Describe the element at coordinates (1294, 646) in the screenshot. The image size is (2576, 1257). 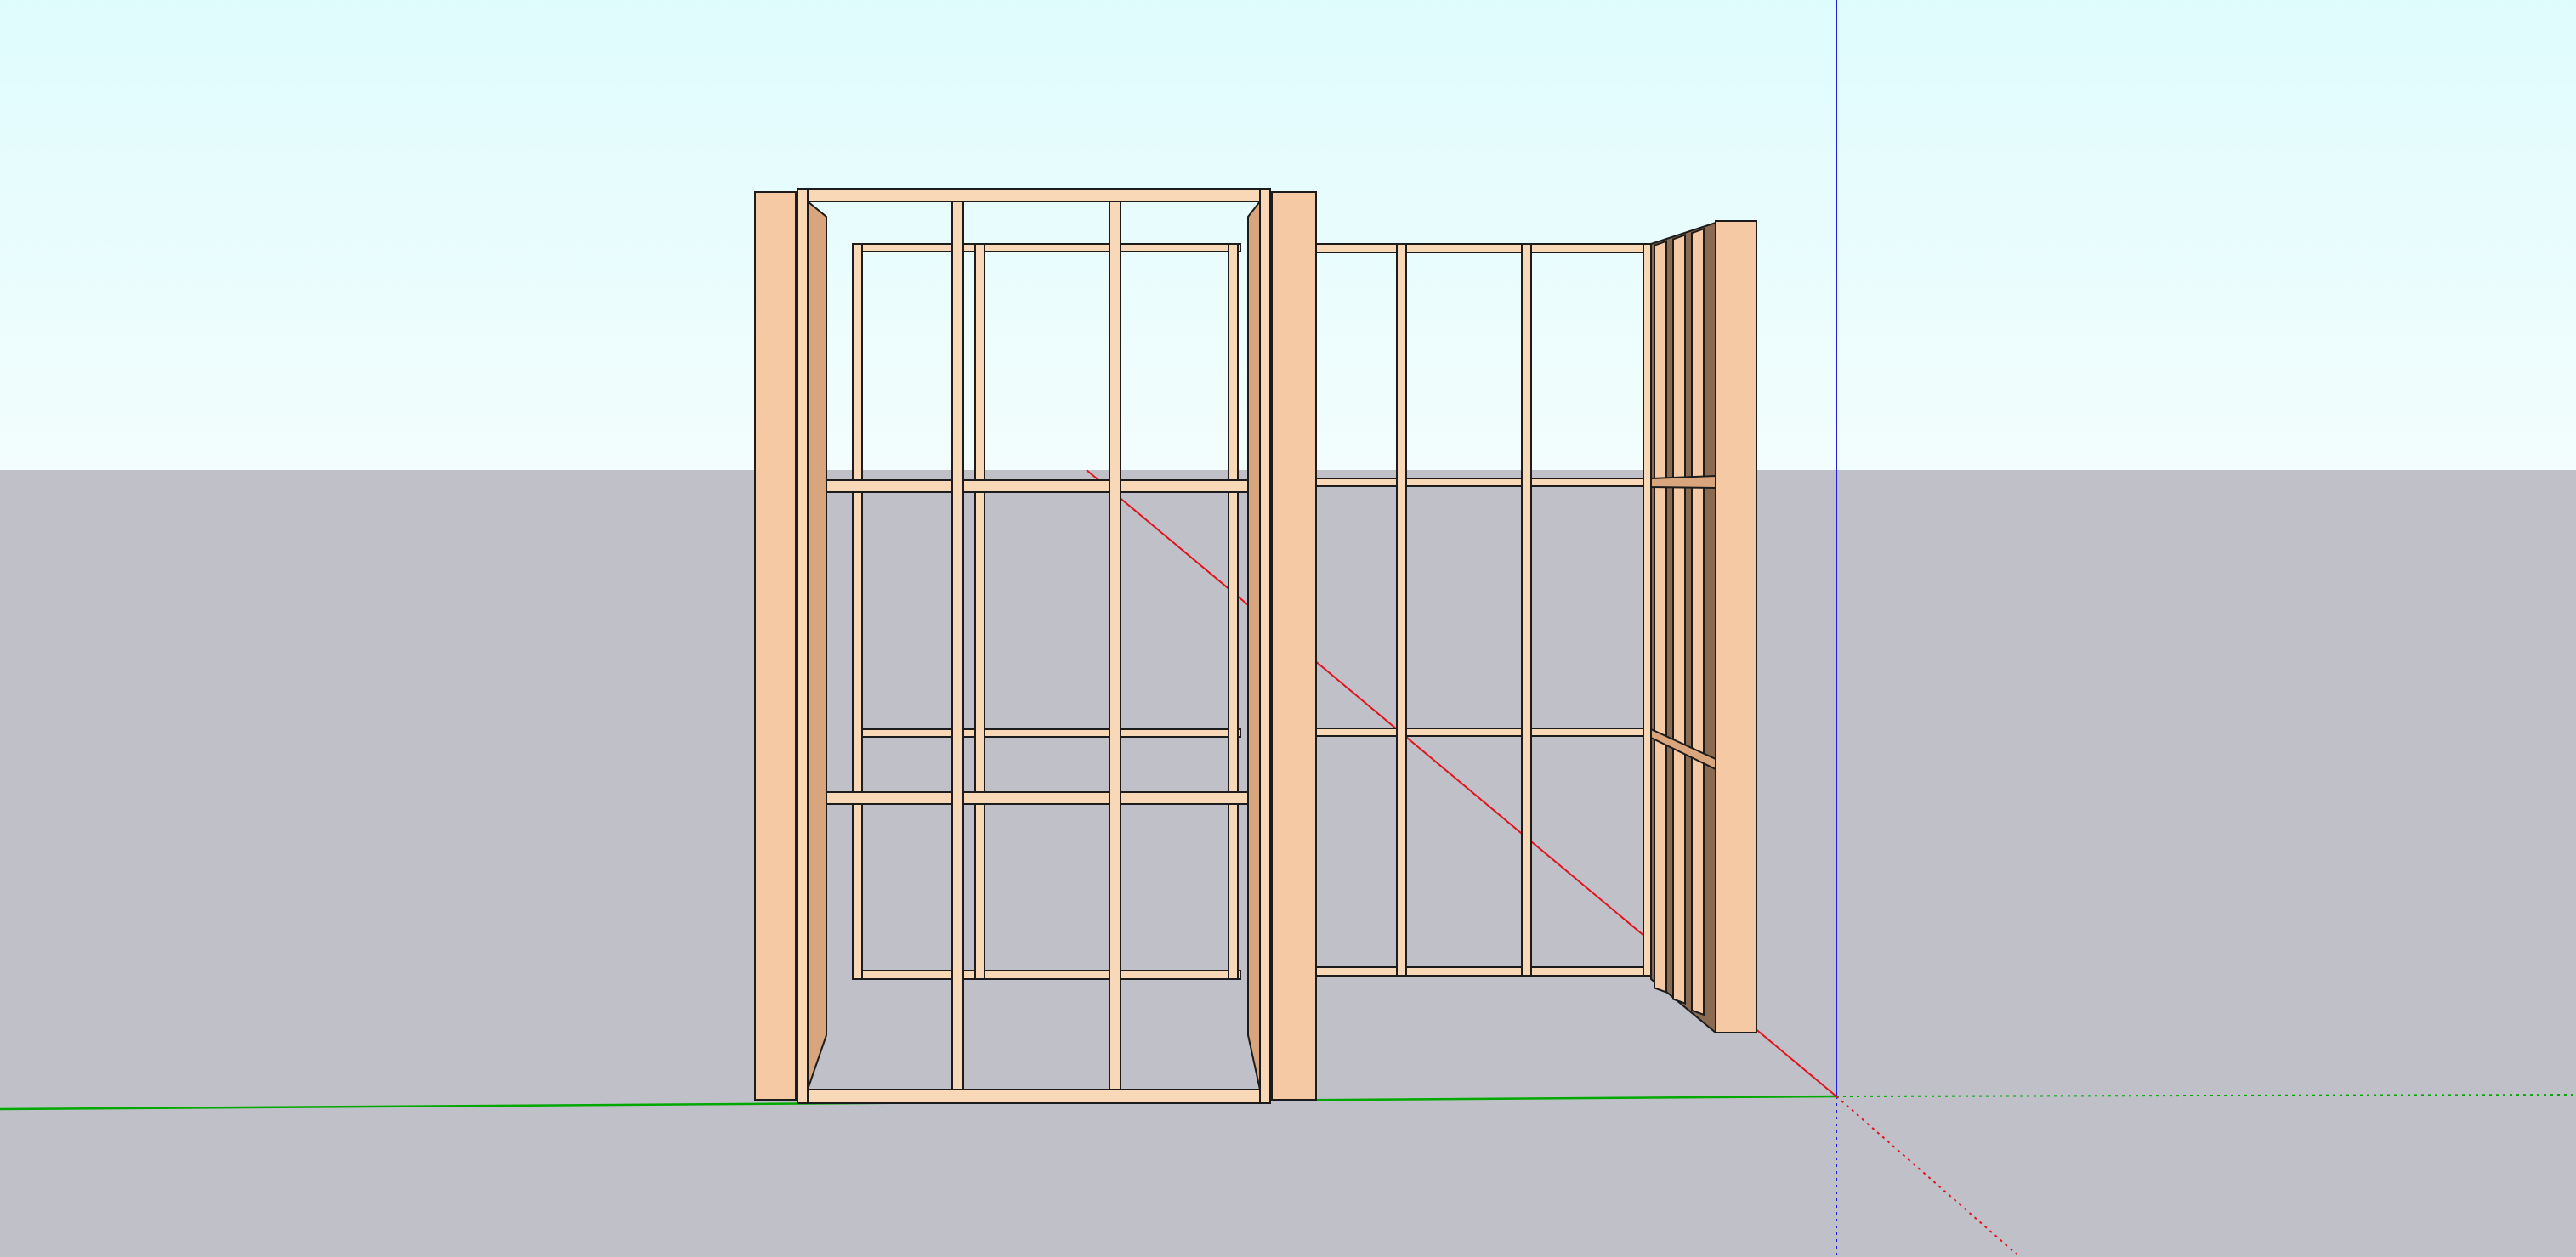
I see `front-wall-right-post` at that location.